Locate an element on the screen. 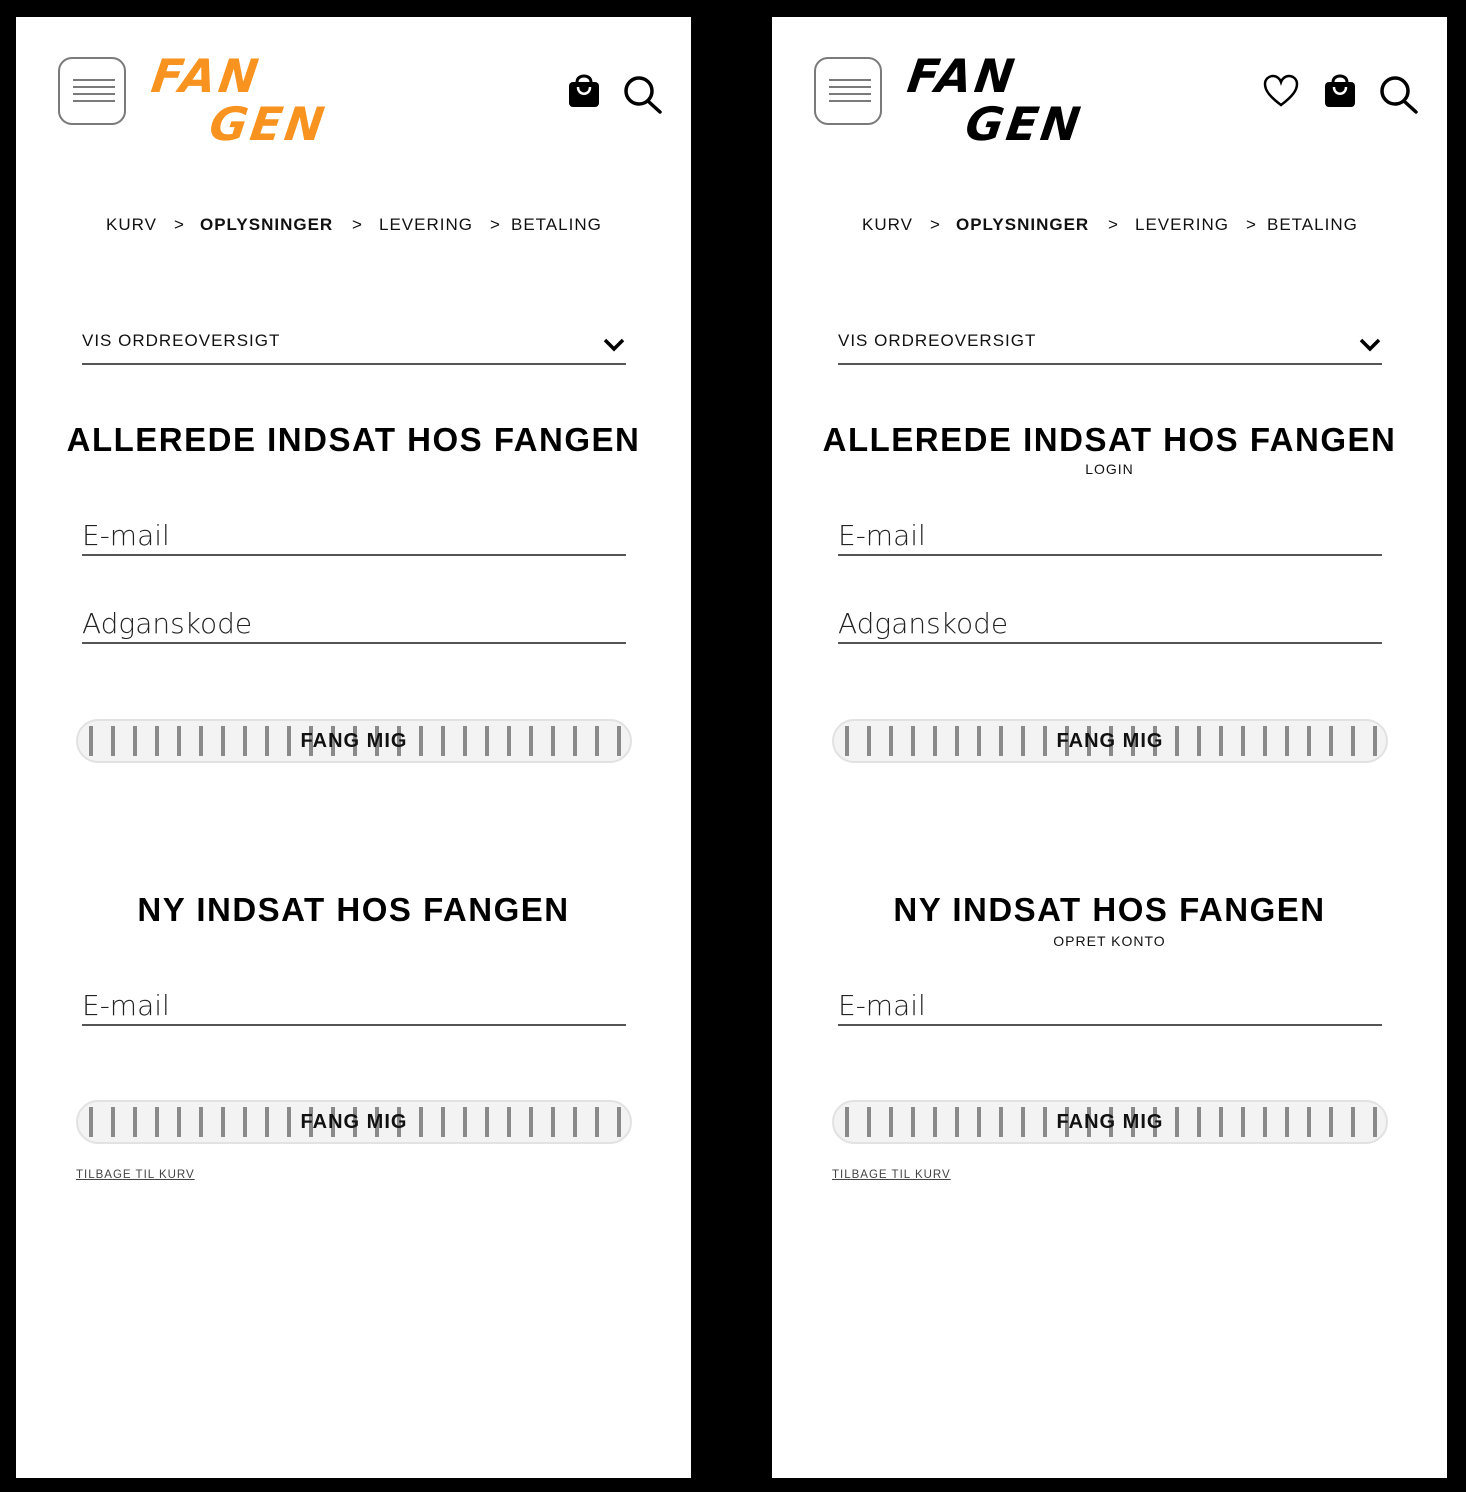 The image size is (1466, 1492). signup-subheading: OPRET KONTO is located at coordinates (1109, 941).